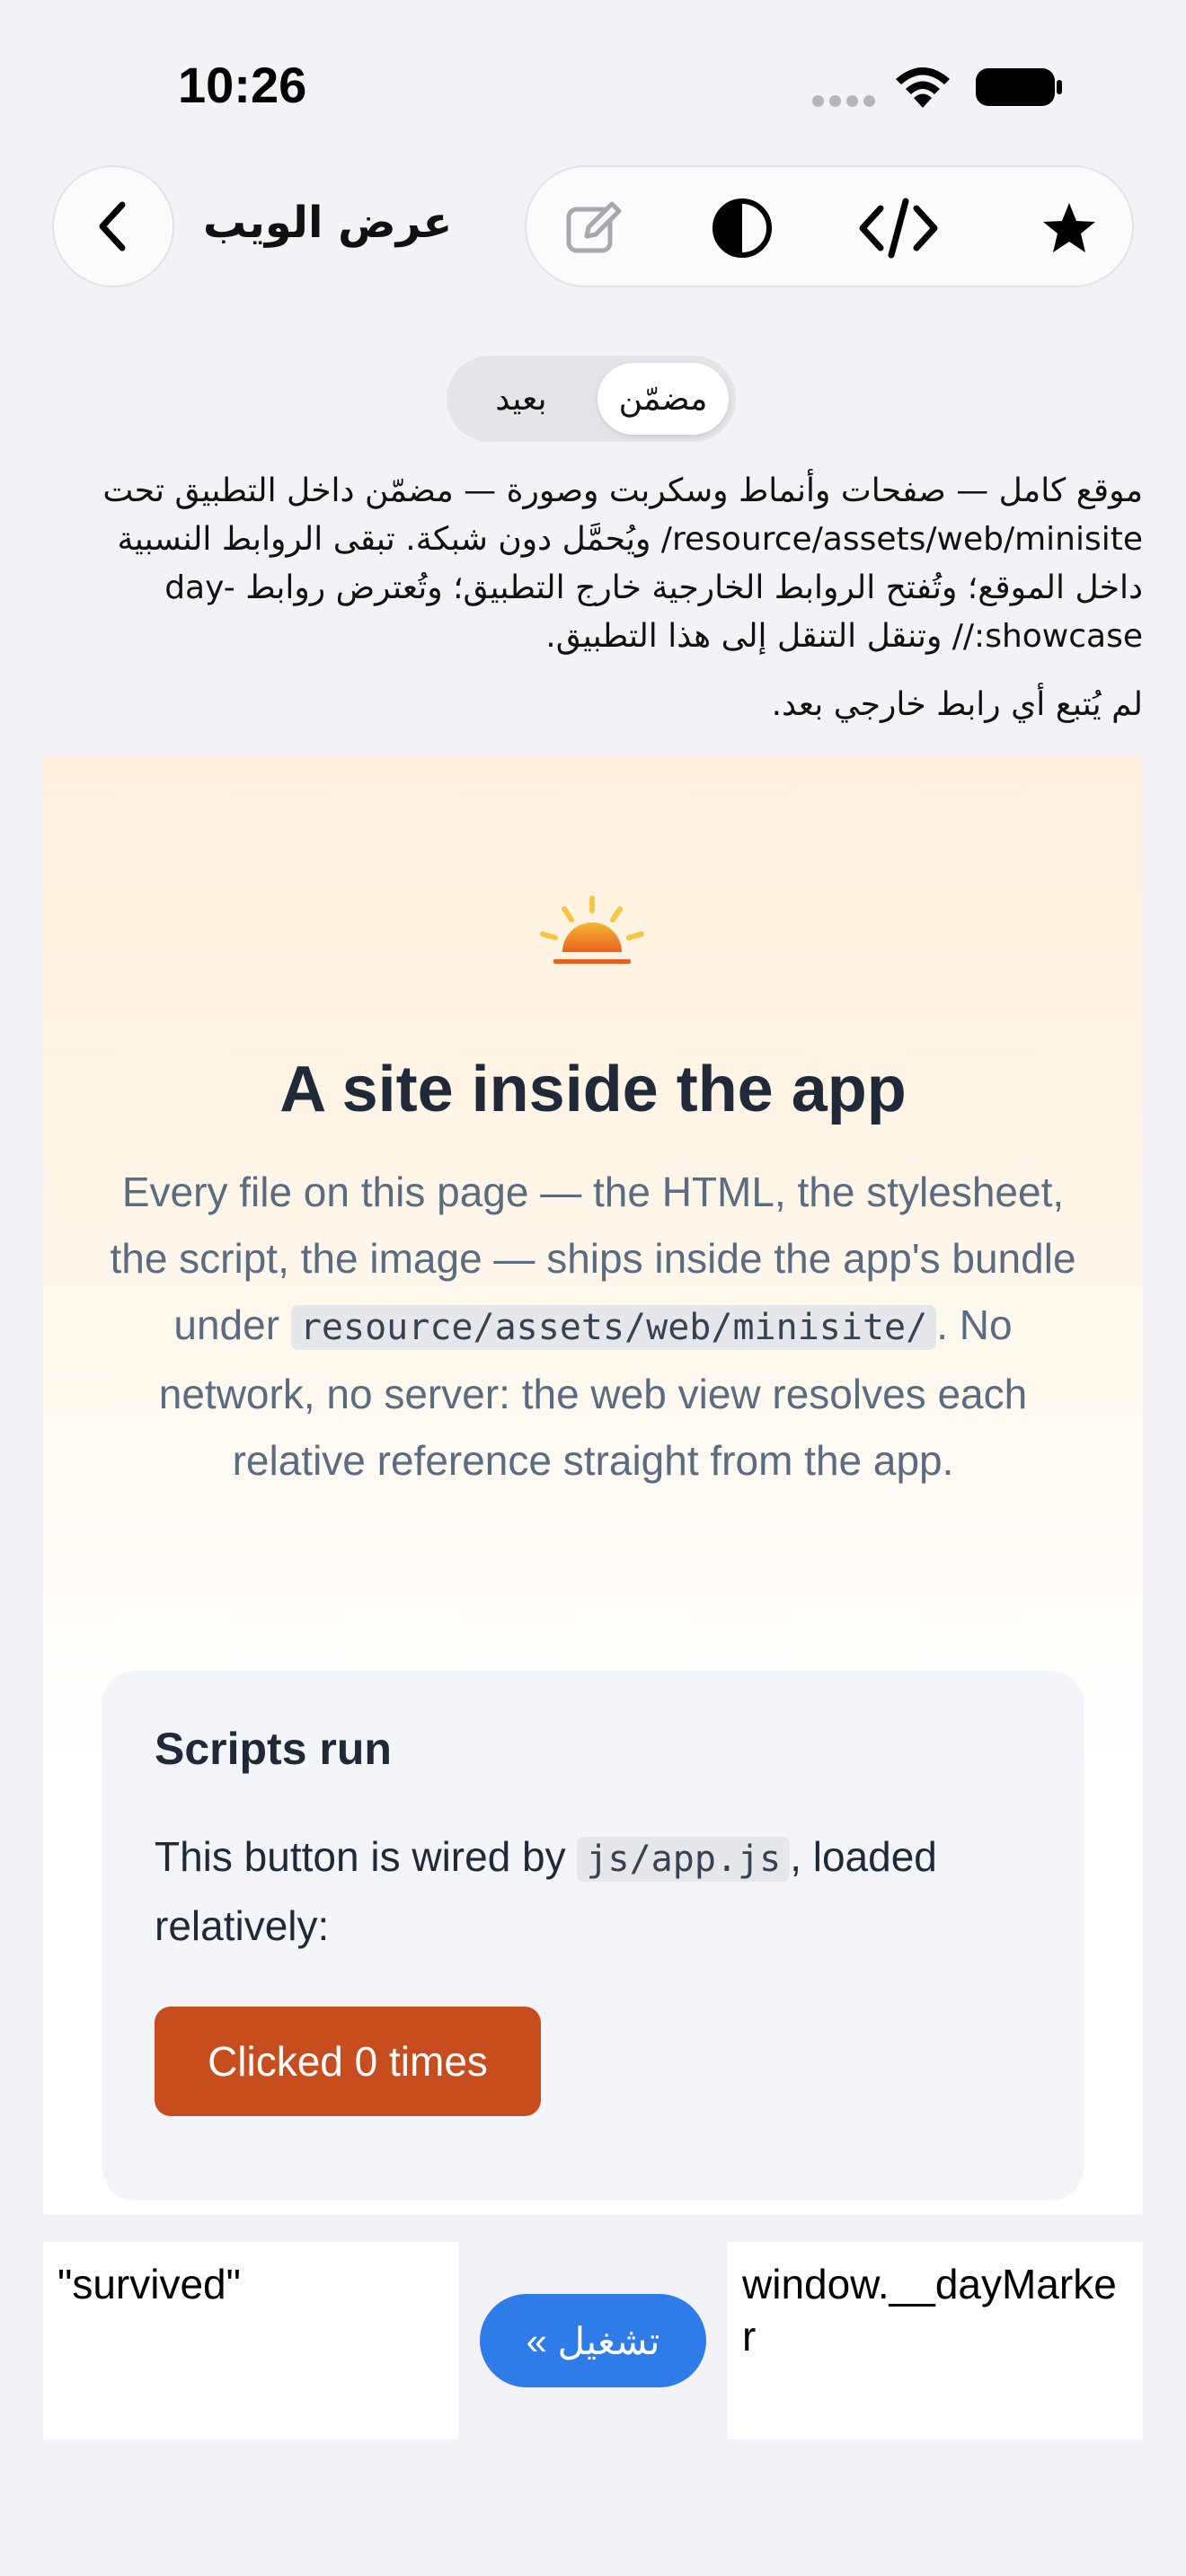 The image size is (1186, 2576). I want to click on back-button, so click(113, 226).